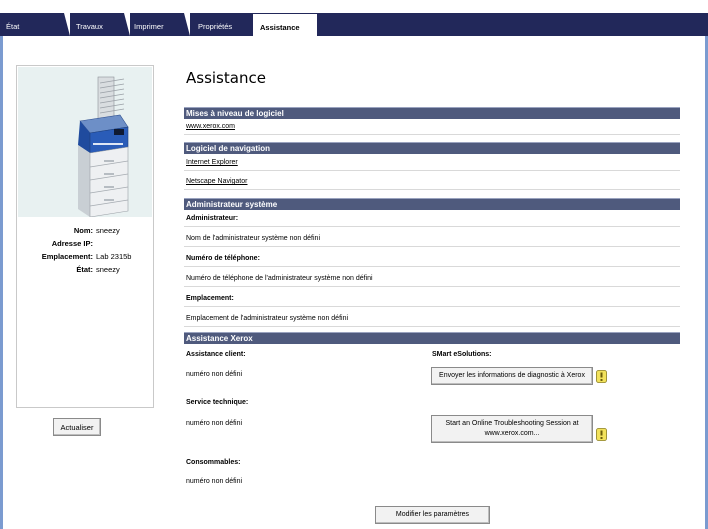 This screenshot has width=708, height=529. Describe the element at coordinates (67, 256) in the screenshot. I see `device-location-label: Emplacement:` at that location.